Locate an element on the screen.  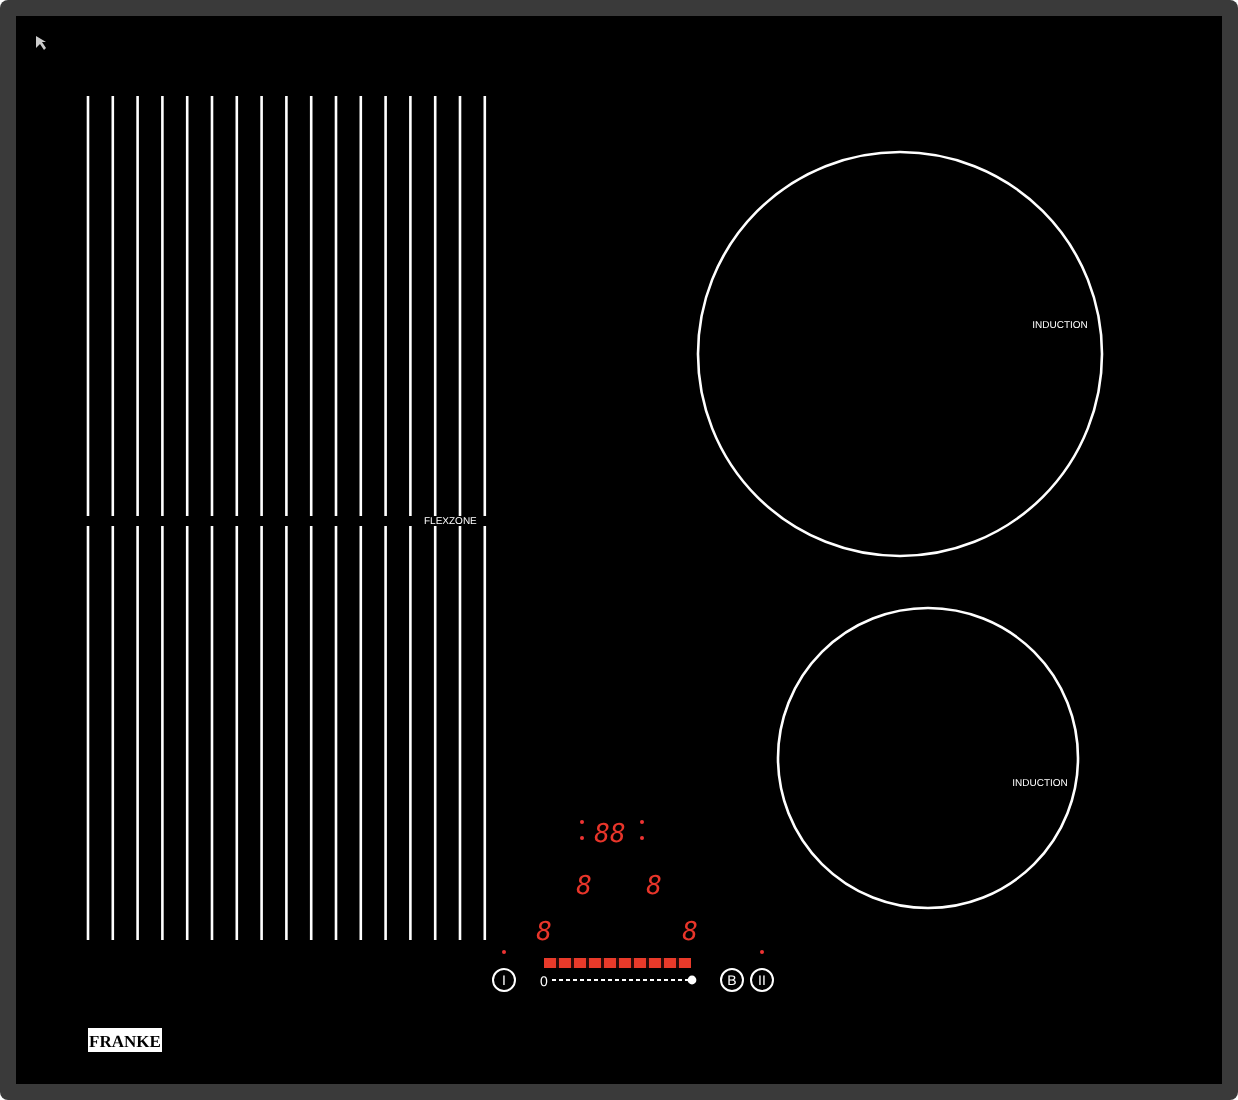
colon-dots-icon is located at coordinates (612, 830).